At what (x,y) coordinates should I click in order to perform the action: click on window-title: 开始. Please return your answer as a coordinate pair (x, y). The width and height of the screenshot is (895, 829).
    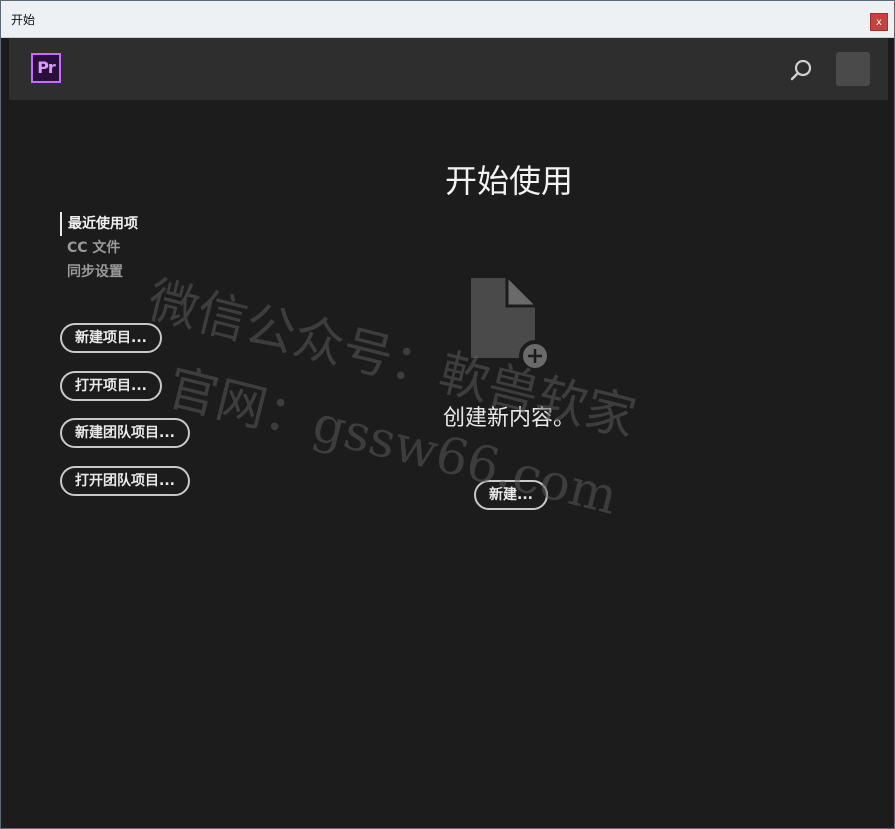
    Looking at the image, I should click on (23, 20).